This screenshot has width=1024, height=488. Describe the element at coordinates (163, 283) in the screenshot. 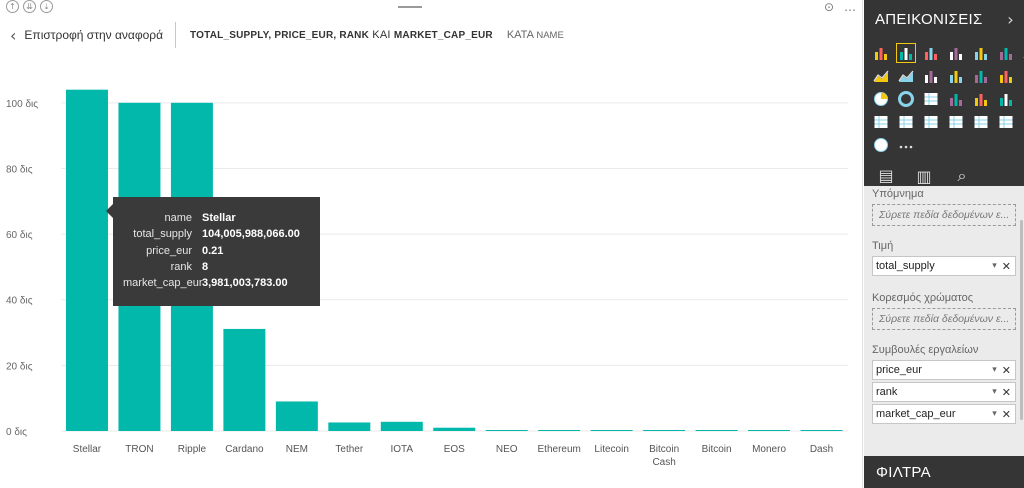

I see `tooltip-key: market_cap_eur` at that location.